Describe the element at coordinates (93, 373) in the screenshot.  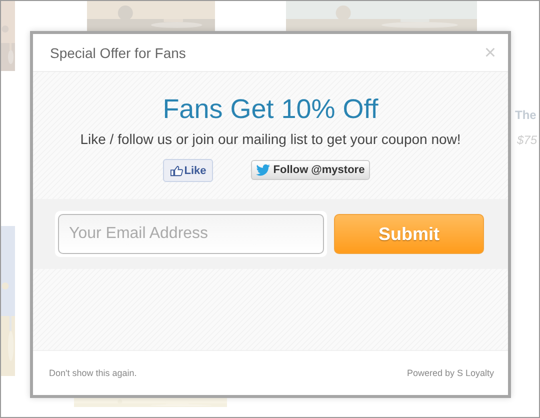
I see `dont-show-link: Don't show this again.` at that location.